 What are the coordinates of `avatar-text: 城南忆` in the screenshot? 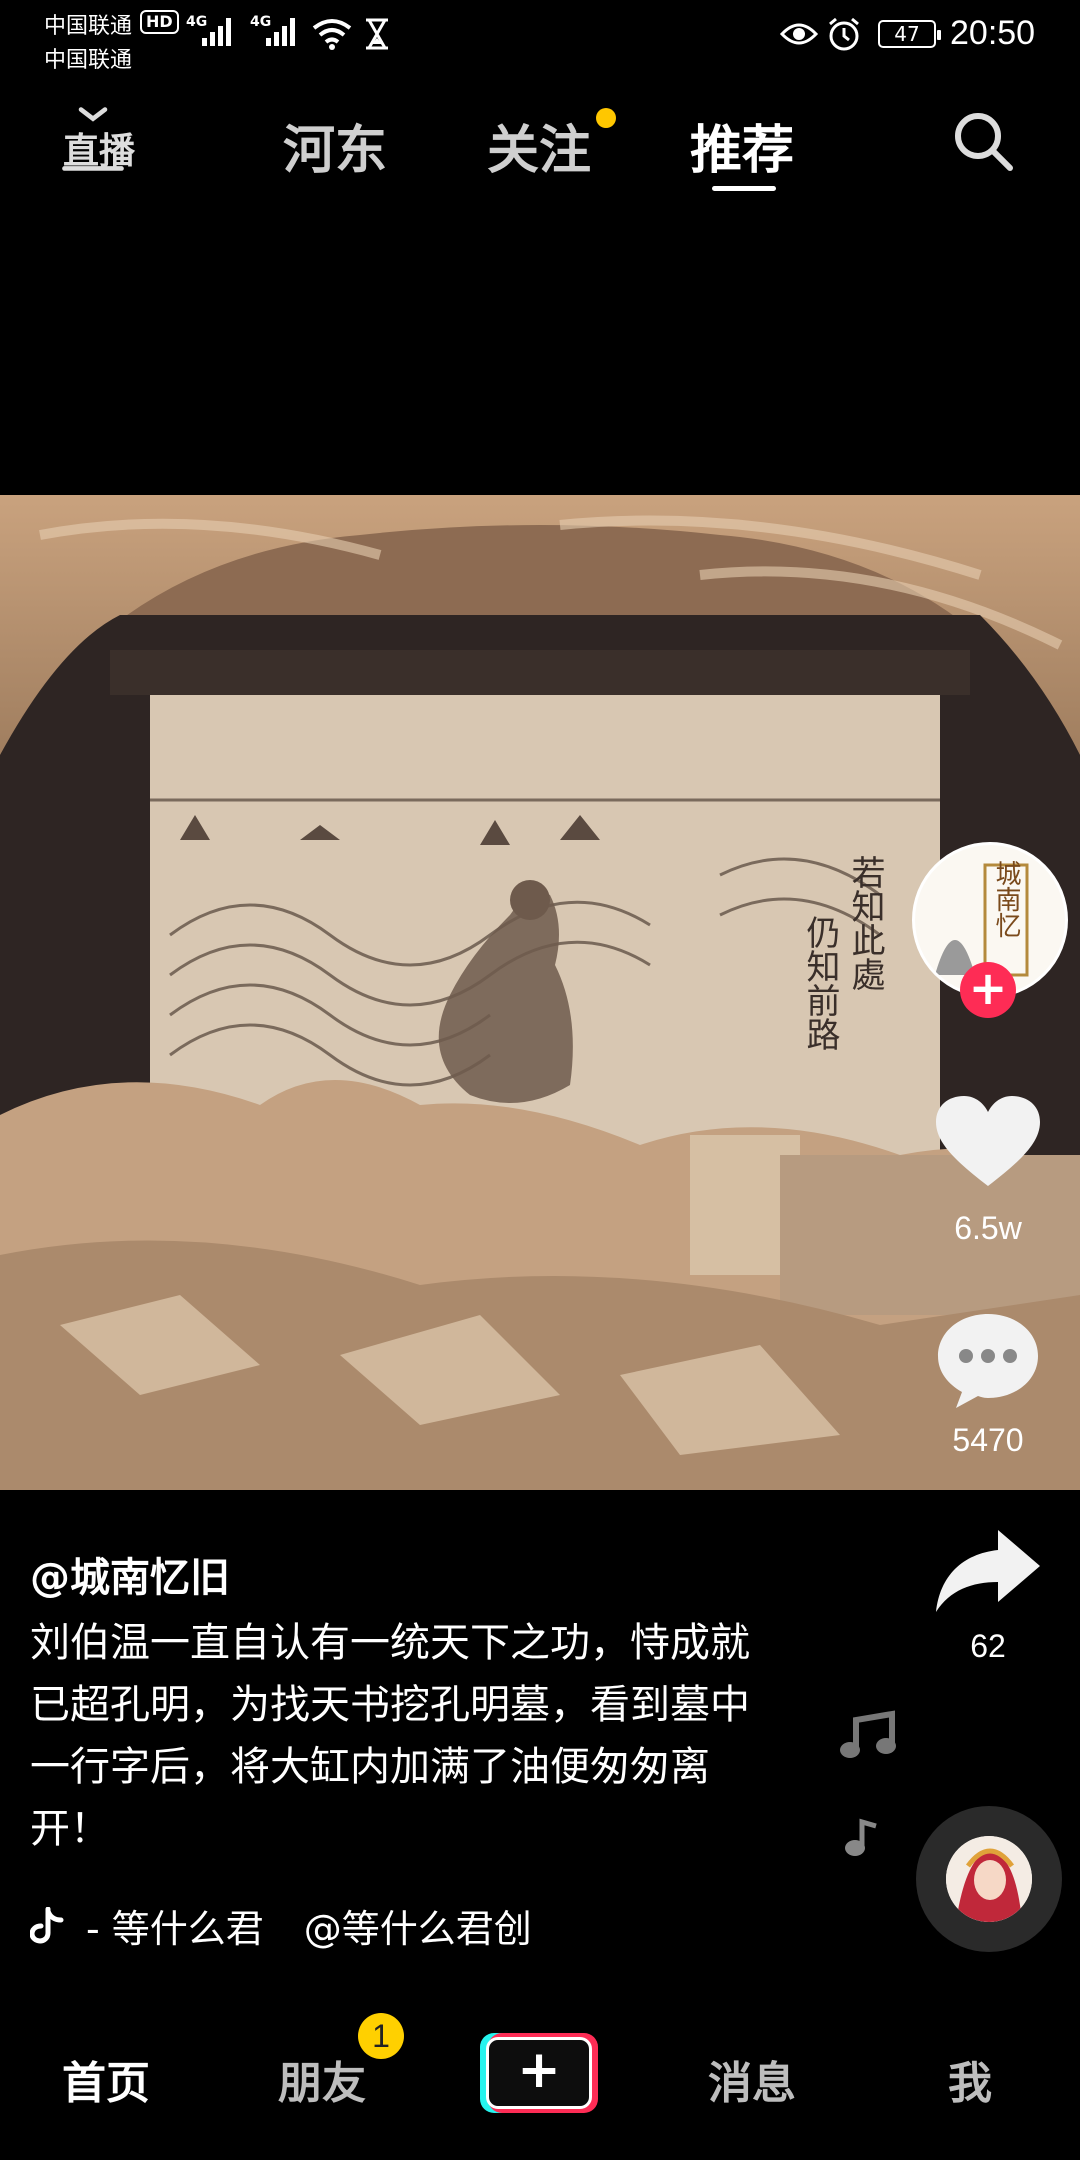 It's located at (1006, 899).